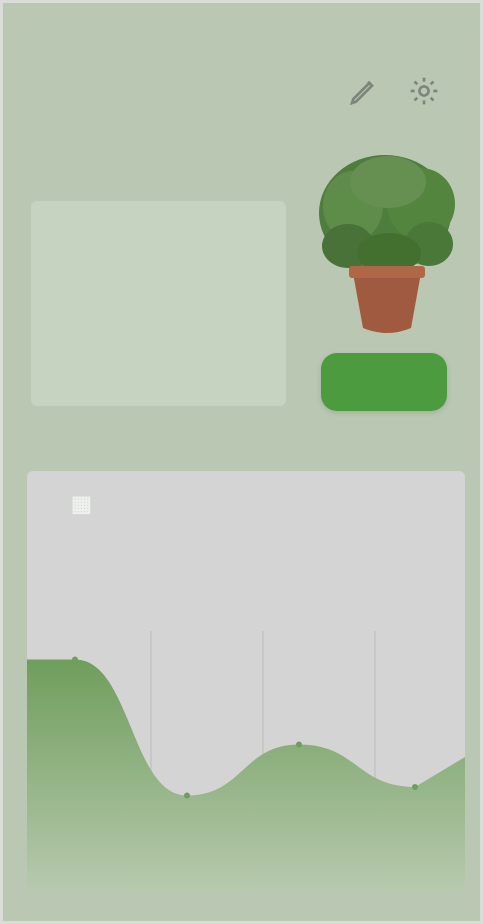  I want to click on settings-icon, so click(424, 91).